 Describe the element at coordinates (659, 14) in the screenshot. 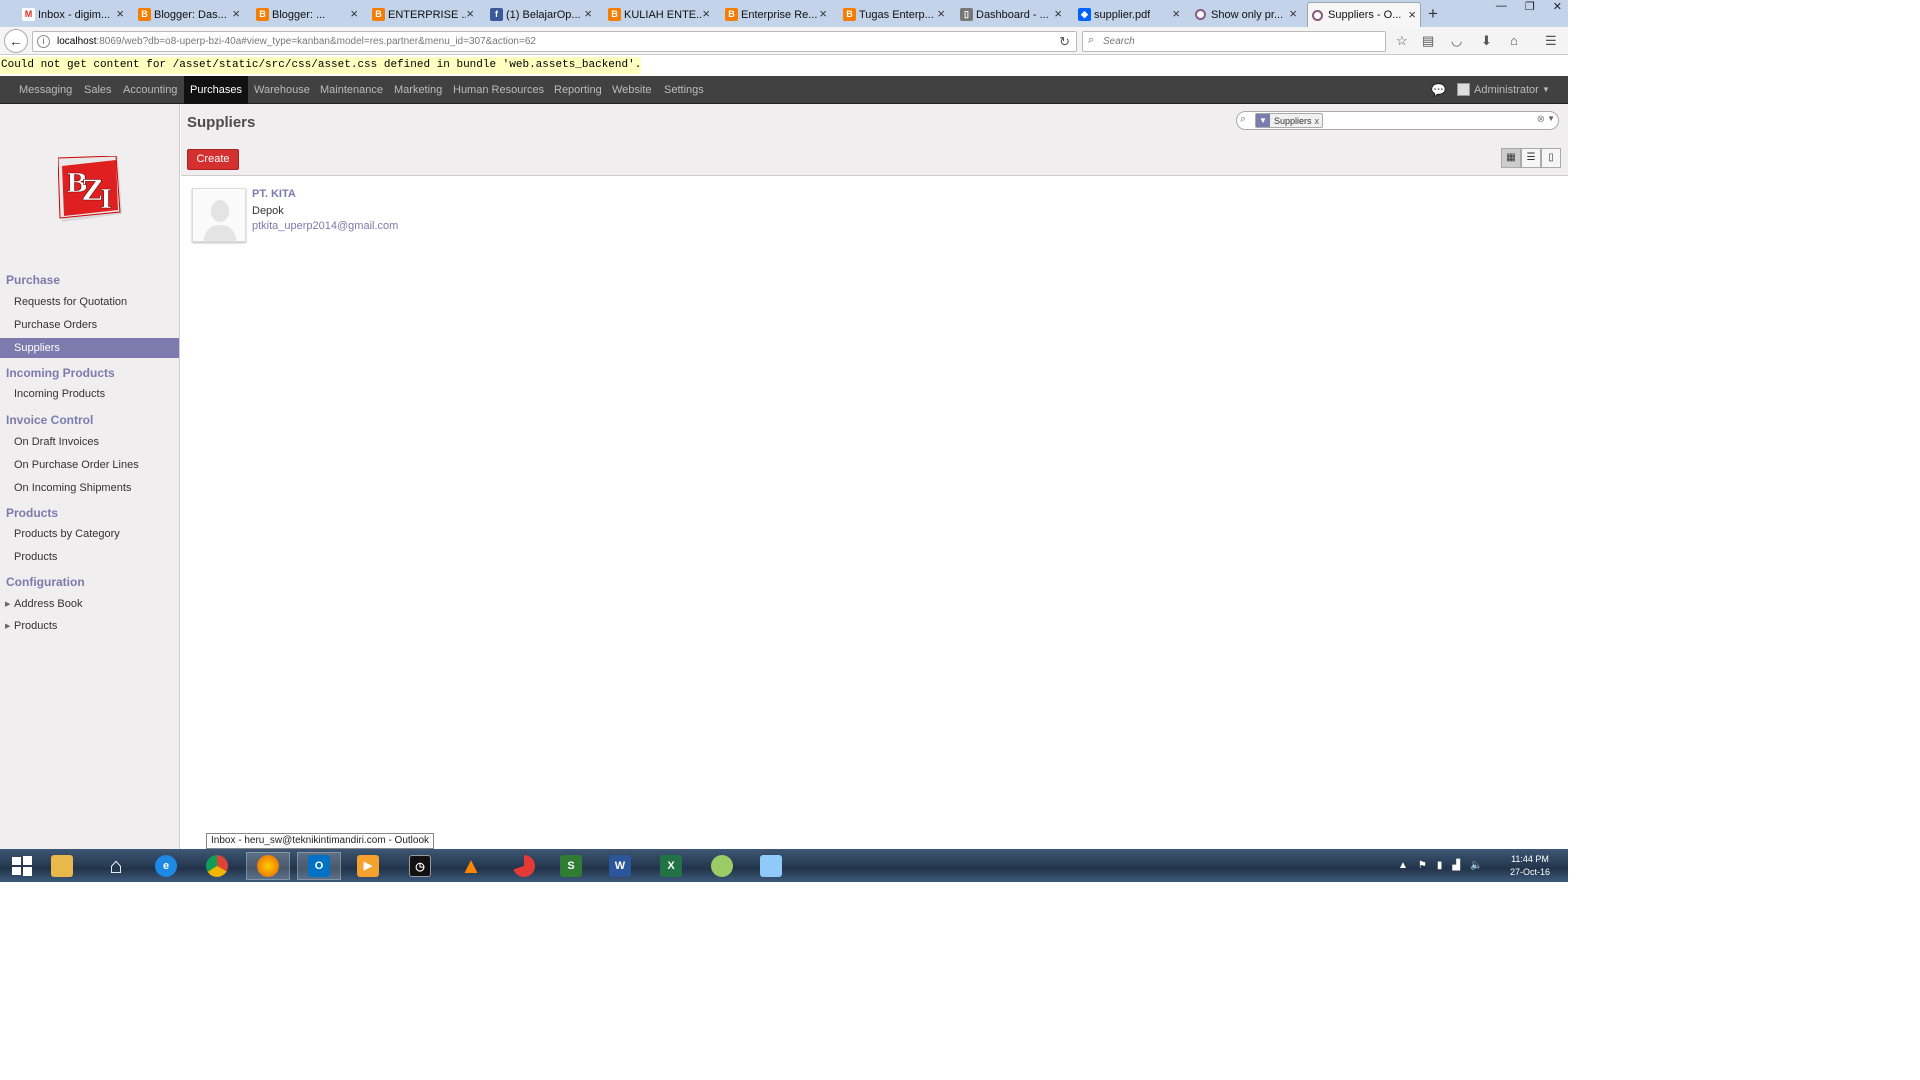

I see `browser-tab: B KULIAH ENTE... ×` at that location.